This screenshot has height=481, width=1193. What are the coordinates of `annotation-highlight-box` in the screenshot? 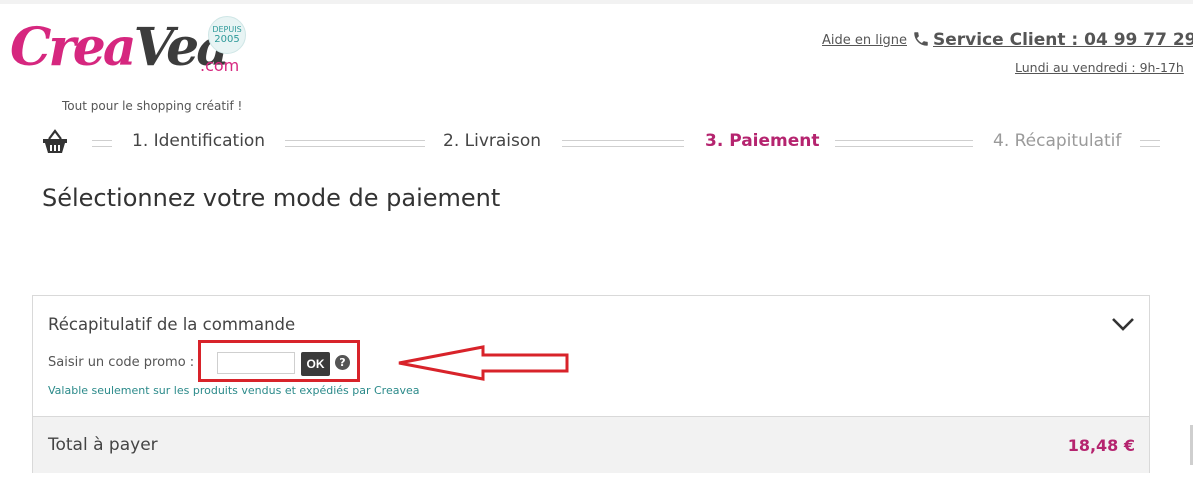 It's located at (279, 361).